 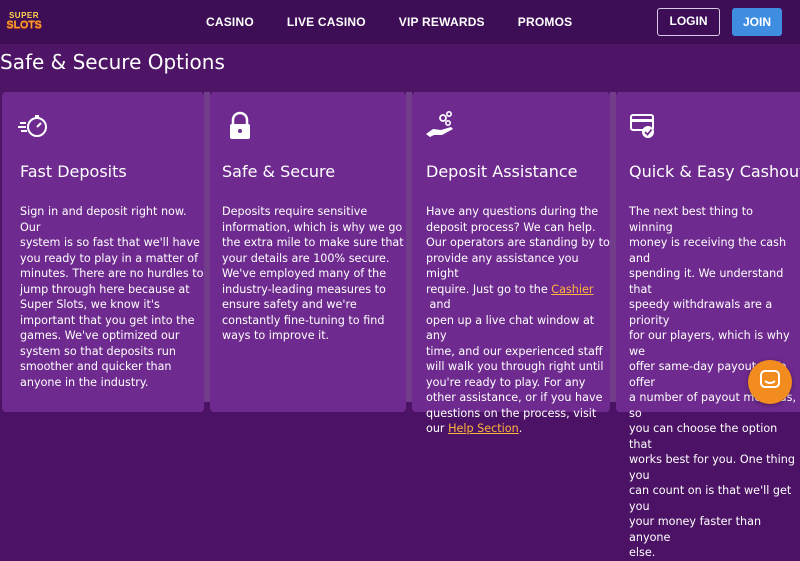 What do you see at coordinates (34, 126) in the screenshot?
I see `stopwatch-speed-icon` at bounding box center [34, 126].